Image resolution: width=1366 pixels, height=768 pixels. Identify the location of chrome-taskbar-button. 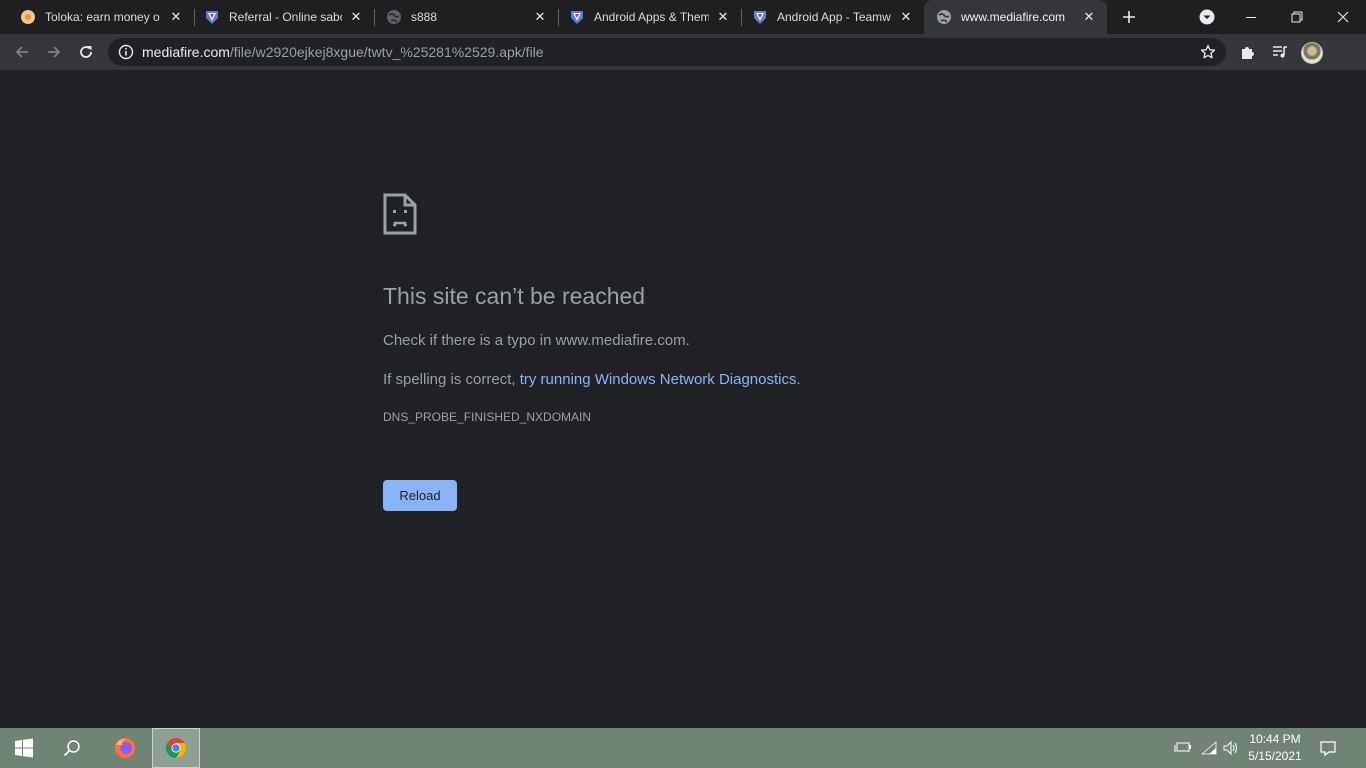
(176, 748).